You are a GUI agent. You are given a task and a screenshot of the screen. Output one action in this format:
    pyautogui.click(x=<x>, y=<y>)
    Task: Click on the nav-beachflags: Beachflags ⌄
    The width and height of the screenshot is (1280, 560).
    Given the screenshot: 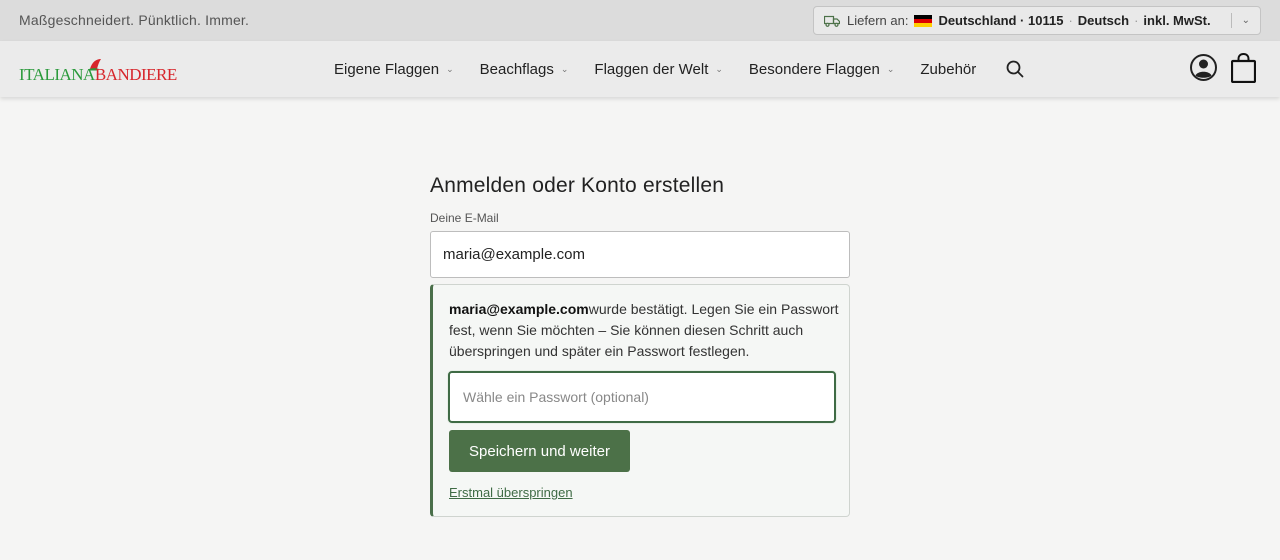 What is the action you would take?
    pyautogui.click(x=524, y=69)
    